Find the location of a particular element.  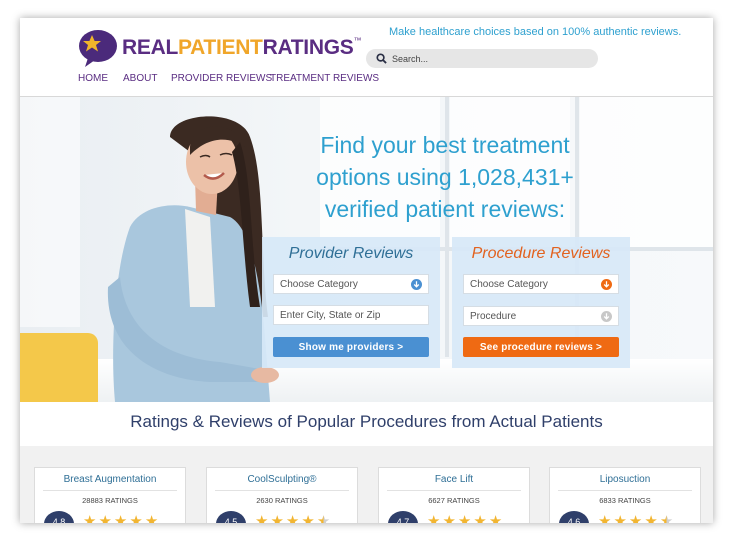

procedure-category-value: Choose Category is located at coordinates (509, 284).